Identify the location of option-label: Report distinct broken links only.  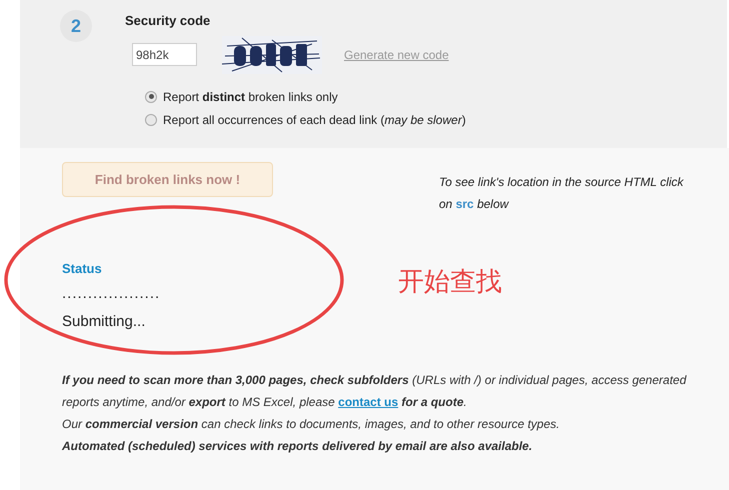
(250, 97).